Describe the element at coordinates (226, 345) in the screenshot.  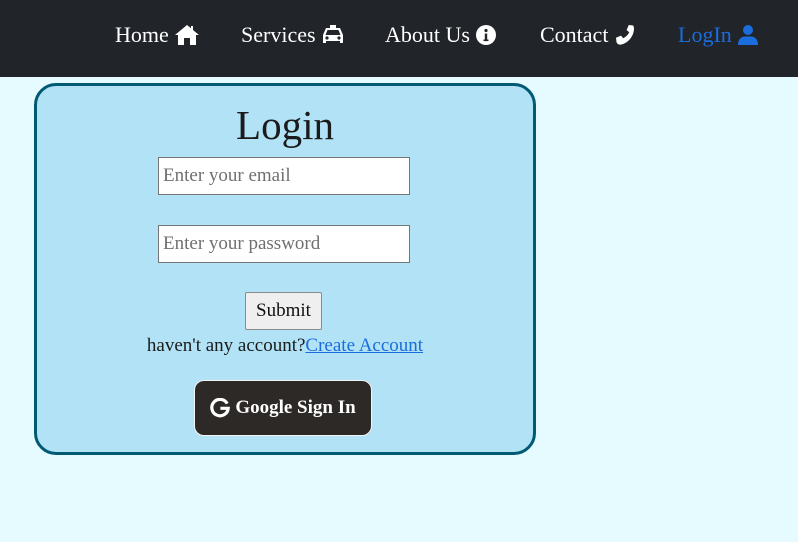
I see `no-account-text: haven't any account?` at that location.